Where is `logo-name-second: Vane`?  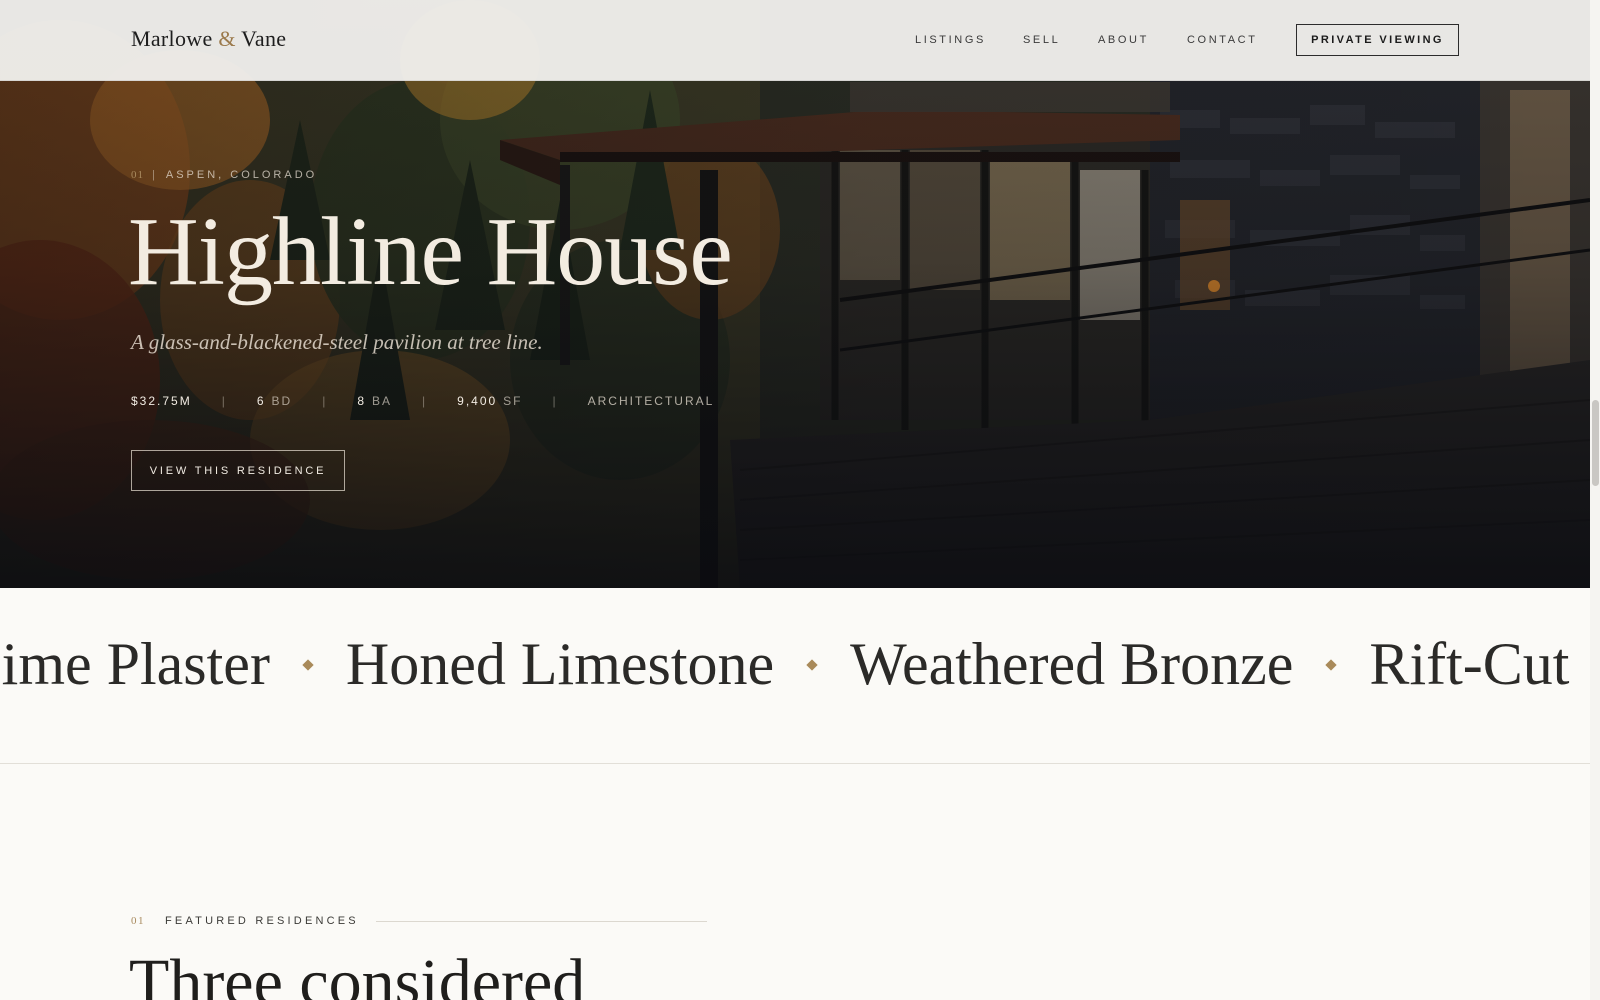
logo-name-second: Vane is located at coordinates (264, 38).